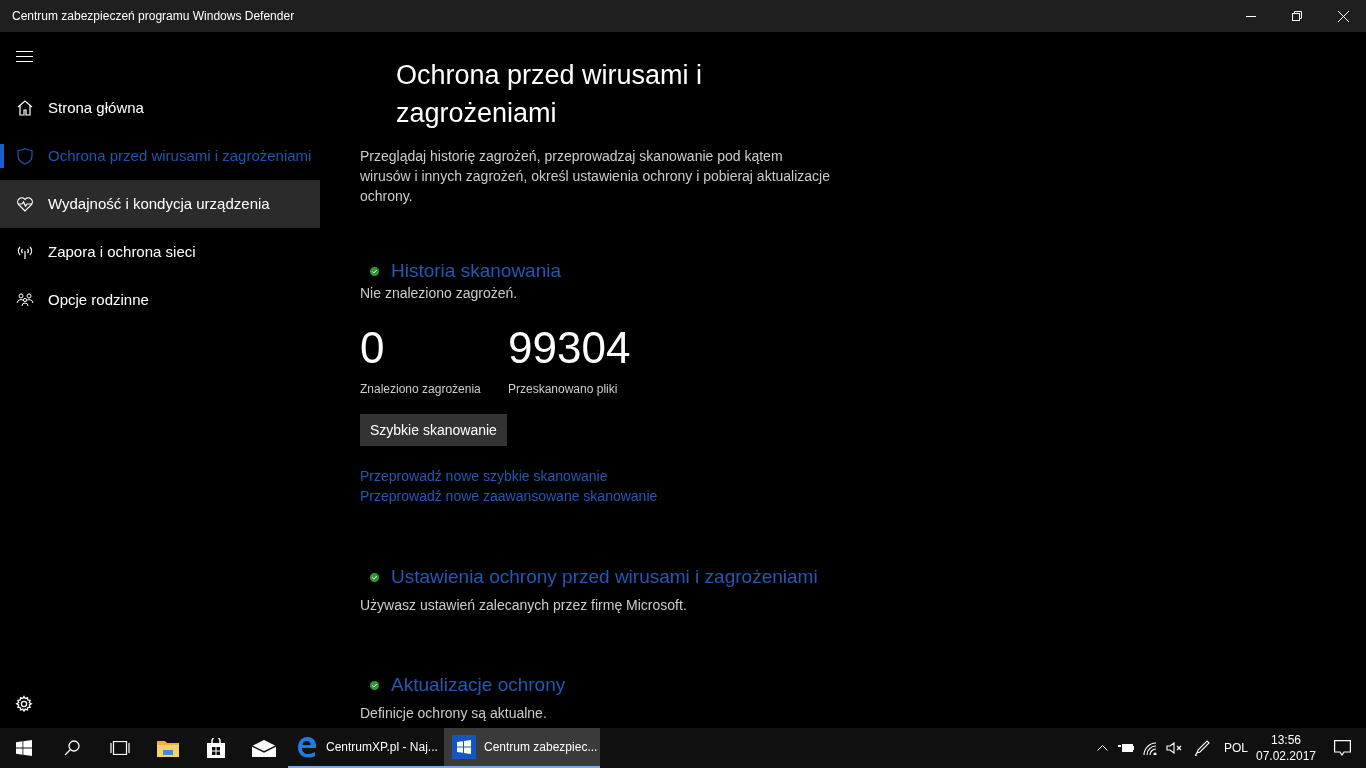 The height and width of the screenshot is (768, 1366). I want to click on chevron-up-icon, so click(1102, 748).